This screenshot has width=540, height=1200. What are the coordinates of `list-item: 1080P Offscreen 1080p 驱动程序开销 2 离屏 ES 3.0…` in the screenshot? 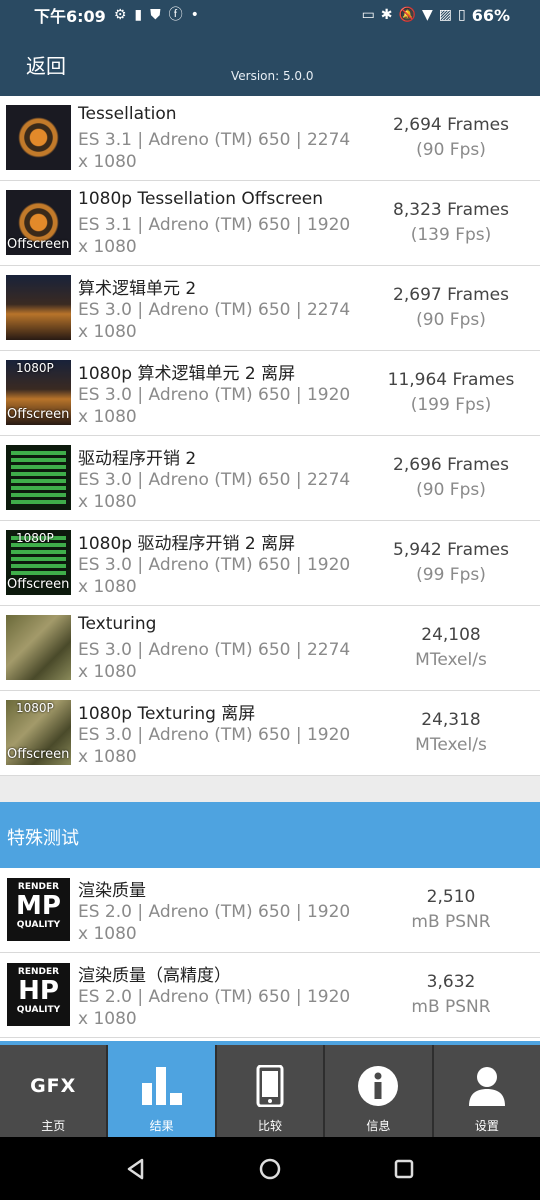 It's located at (270, 563).